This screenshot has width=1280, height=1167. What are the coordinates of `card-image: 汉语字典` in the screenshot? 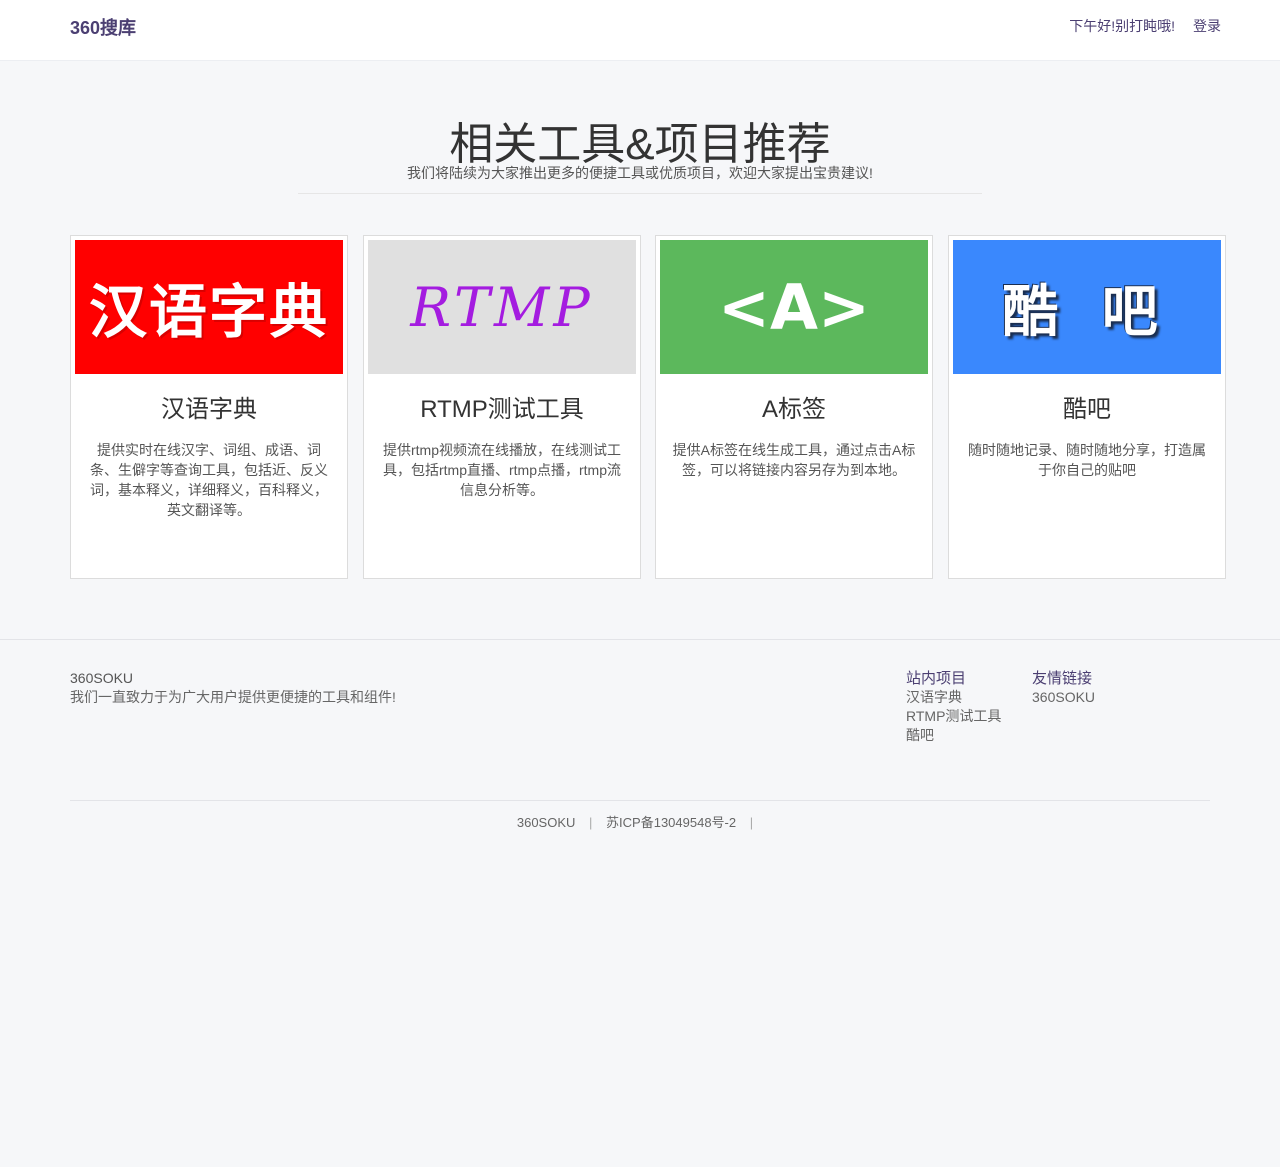 It's located at (209, 307).